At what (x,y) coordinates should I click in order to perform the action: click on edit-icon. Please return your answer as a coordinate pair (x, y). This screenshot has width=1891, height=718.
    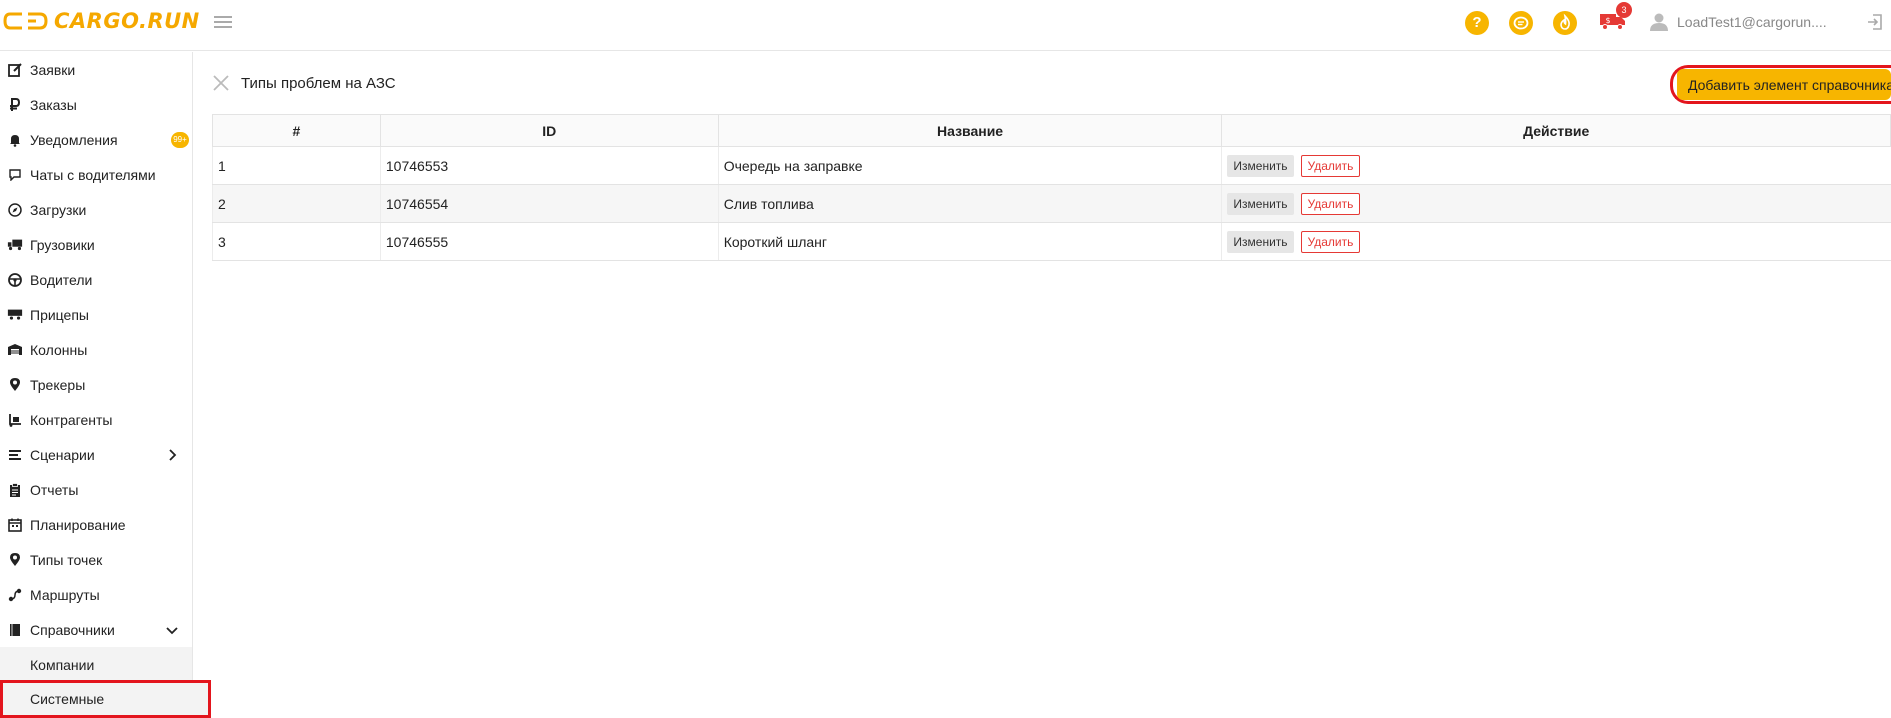
    Looking at the image, I should click on (15, 70).